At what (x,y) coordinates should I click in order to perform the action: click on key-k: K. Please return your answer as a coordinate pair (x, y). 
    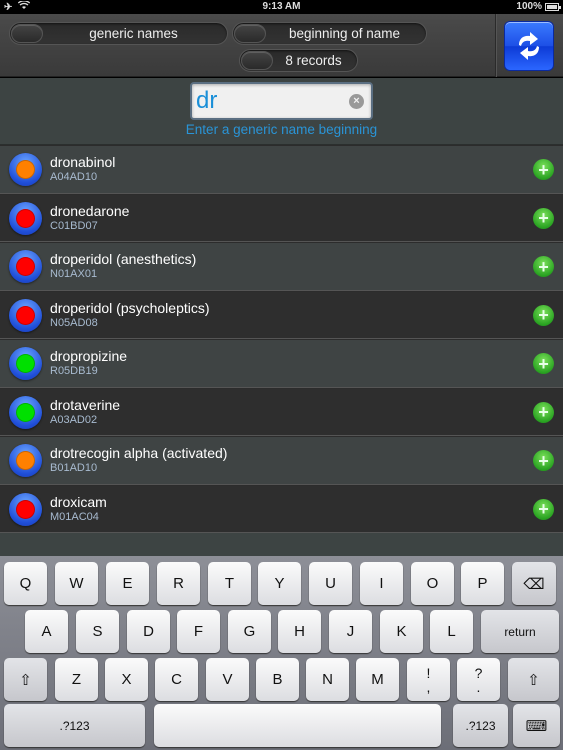
    Looking at the image, I should click on (401, 631).